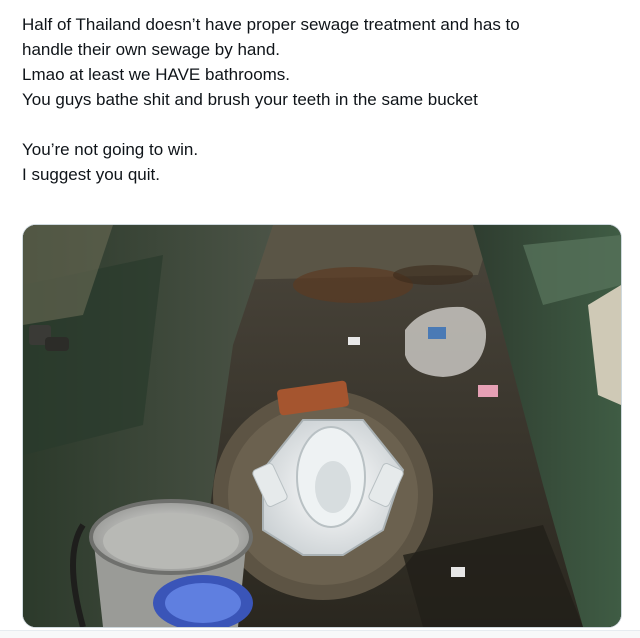  What do you see at coordinates (458, 572) in the screenshot?
I see `litter-white` at bounding box center [458, 572].